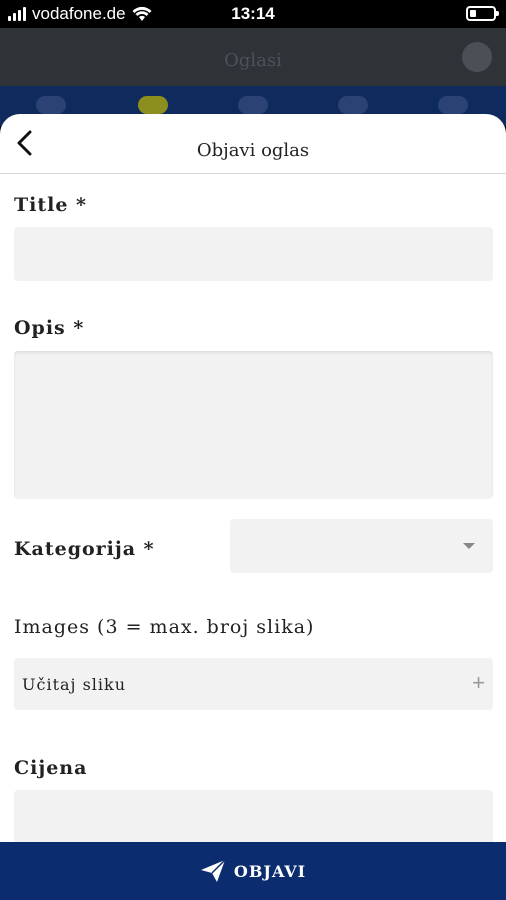 The image size is (506, 900). I want to click on nav-mail-icon, so click(253, 105).